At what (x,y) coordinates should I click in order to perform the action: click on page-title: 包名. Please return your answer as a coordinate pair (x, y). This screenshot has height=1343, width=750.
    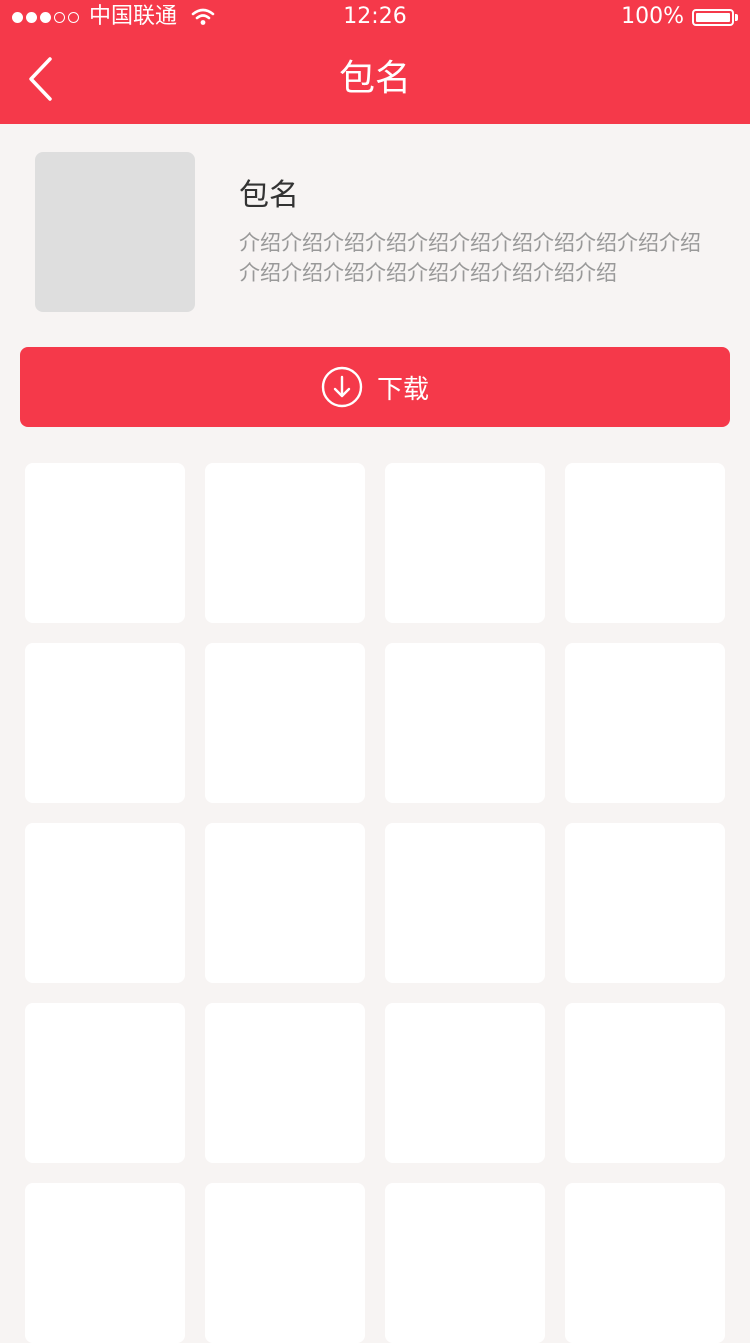
    Looking at the image, I should click on (374, 78).